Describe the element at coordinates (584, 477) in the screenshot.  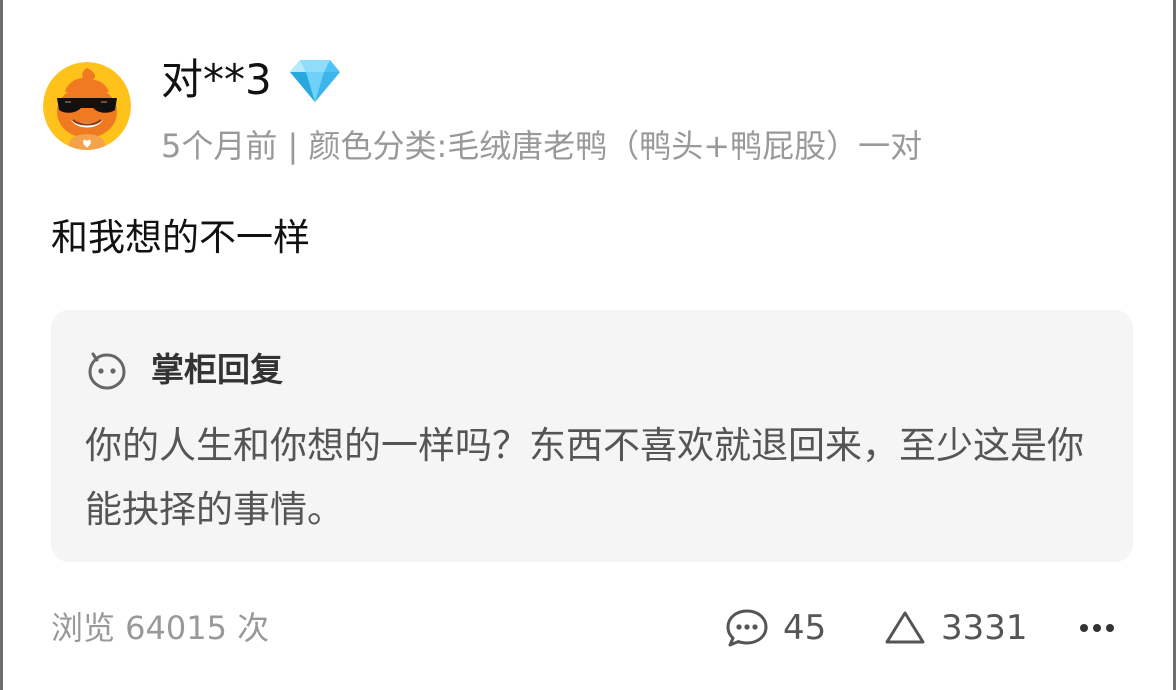
I see `seller-reply-text: 你的人生和你想的一样吗？东西不喜欢就退回来，至少这是你能抉择的事情。` at that location.